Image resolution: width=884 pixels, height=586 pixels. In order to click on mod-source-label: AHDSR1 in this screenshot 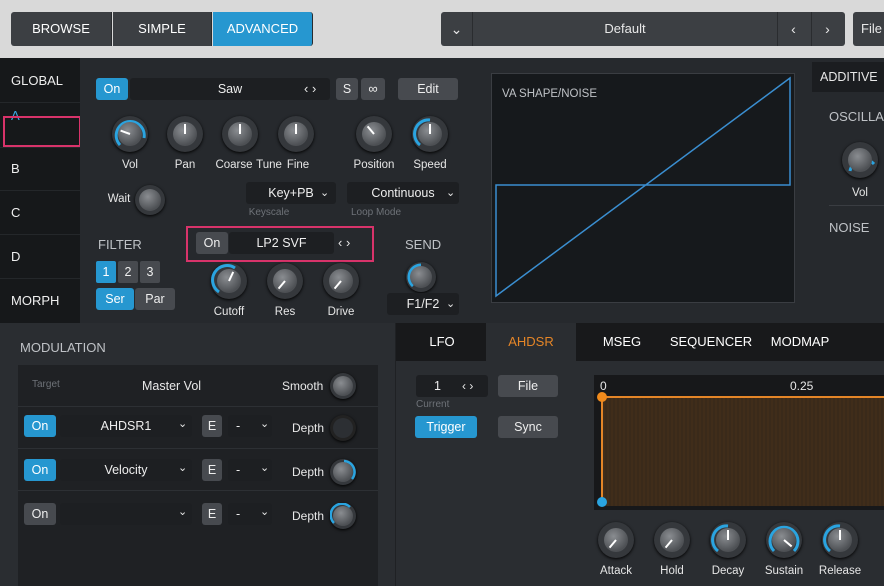, I will do `click(126, 426)`.